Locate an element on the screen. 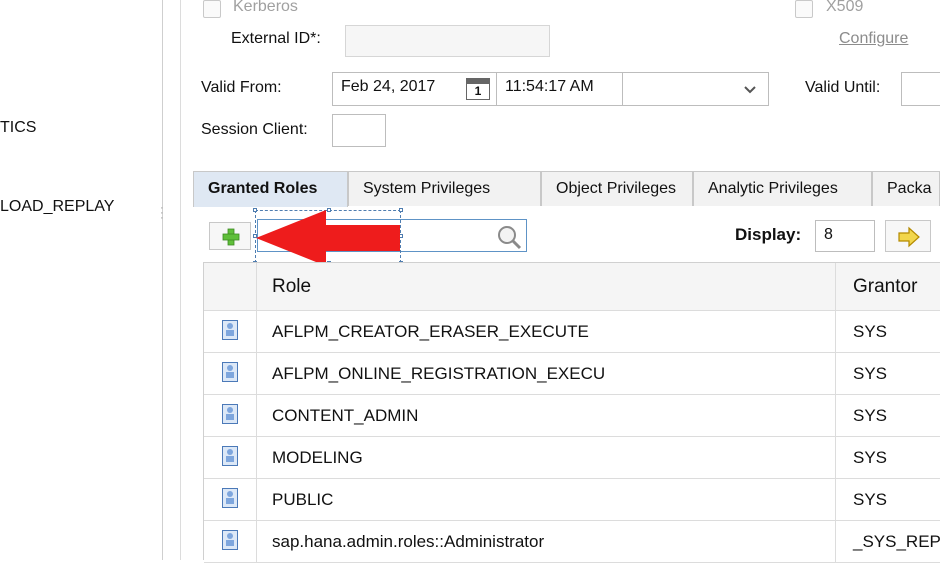 This screenshot has height=563, width=940. splitter-grip-icon: · · · is located at coordinates (162, 213).